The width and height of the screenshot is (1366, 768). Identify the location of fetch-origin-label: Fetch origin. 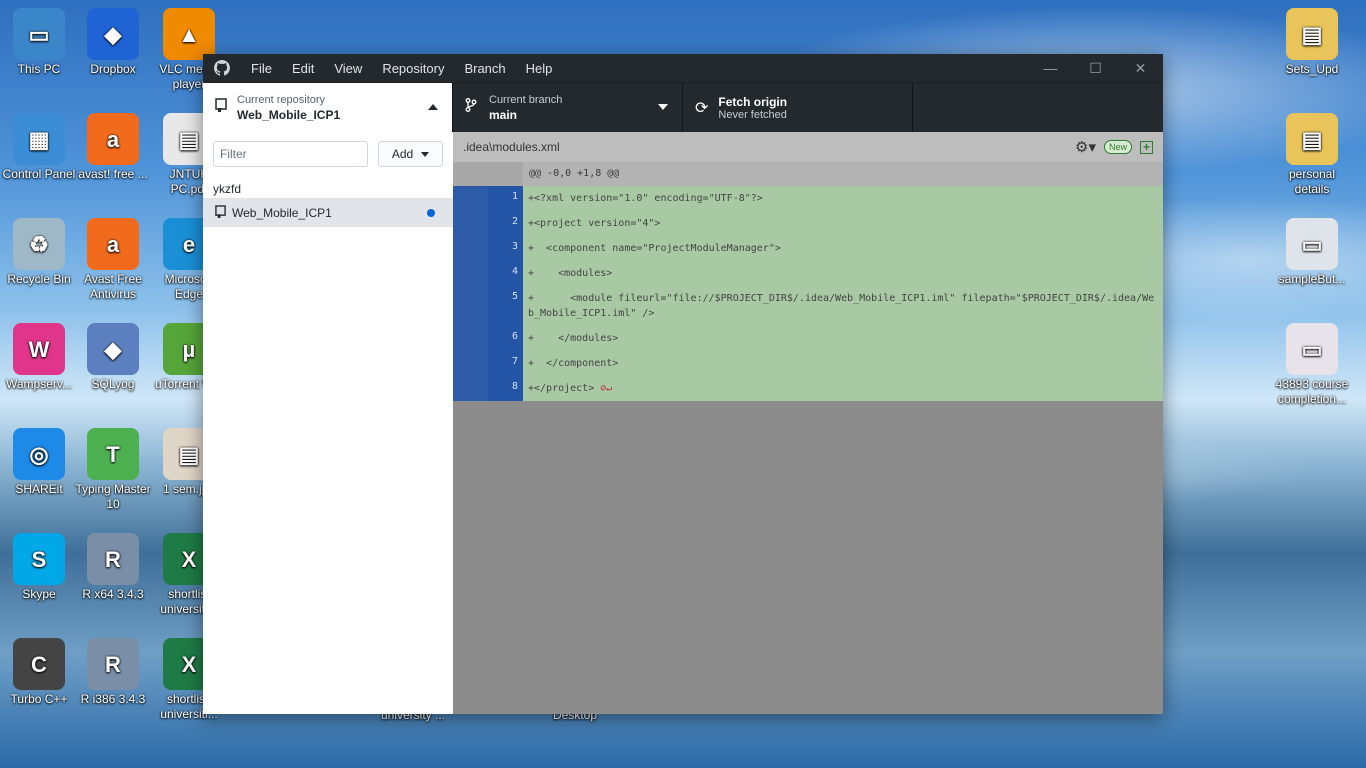
(753, 101).